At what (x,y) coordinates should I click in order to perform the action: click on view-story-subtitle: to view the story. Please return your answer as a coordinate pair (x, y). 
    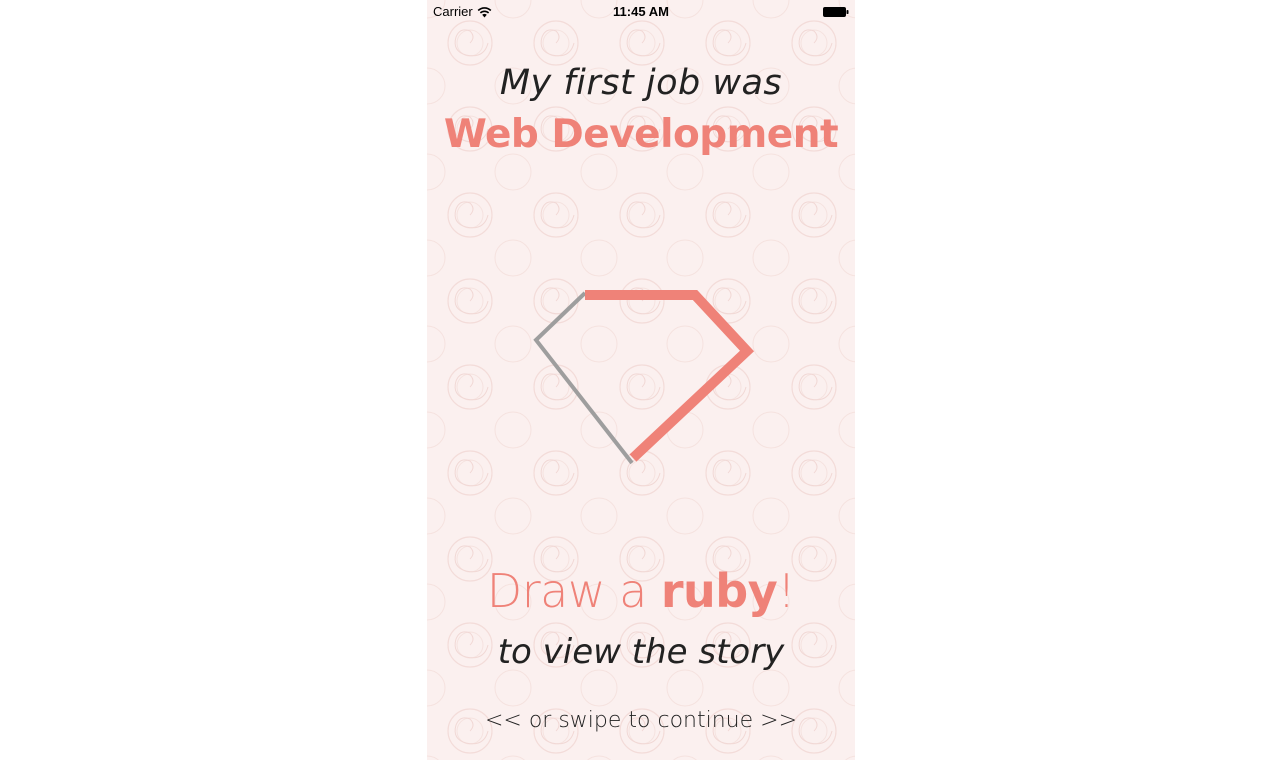
    Looking at the image, I should click on (641, 652).